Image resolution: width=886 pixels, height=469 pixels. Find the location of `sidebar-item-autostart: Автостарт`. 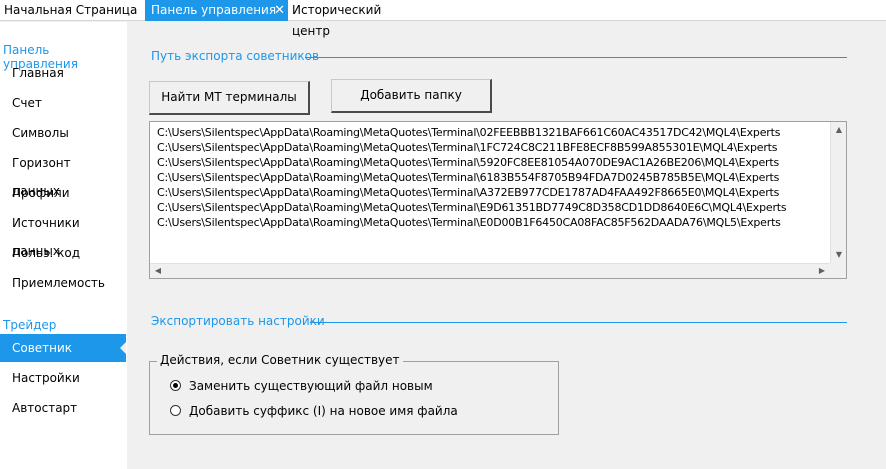

sidebar-item-autostart: Автостарт is located at coordinates (60, 408).